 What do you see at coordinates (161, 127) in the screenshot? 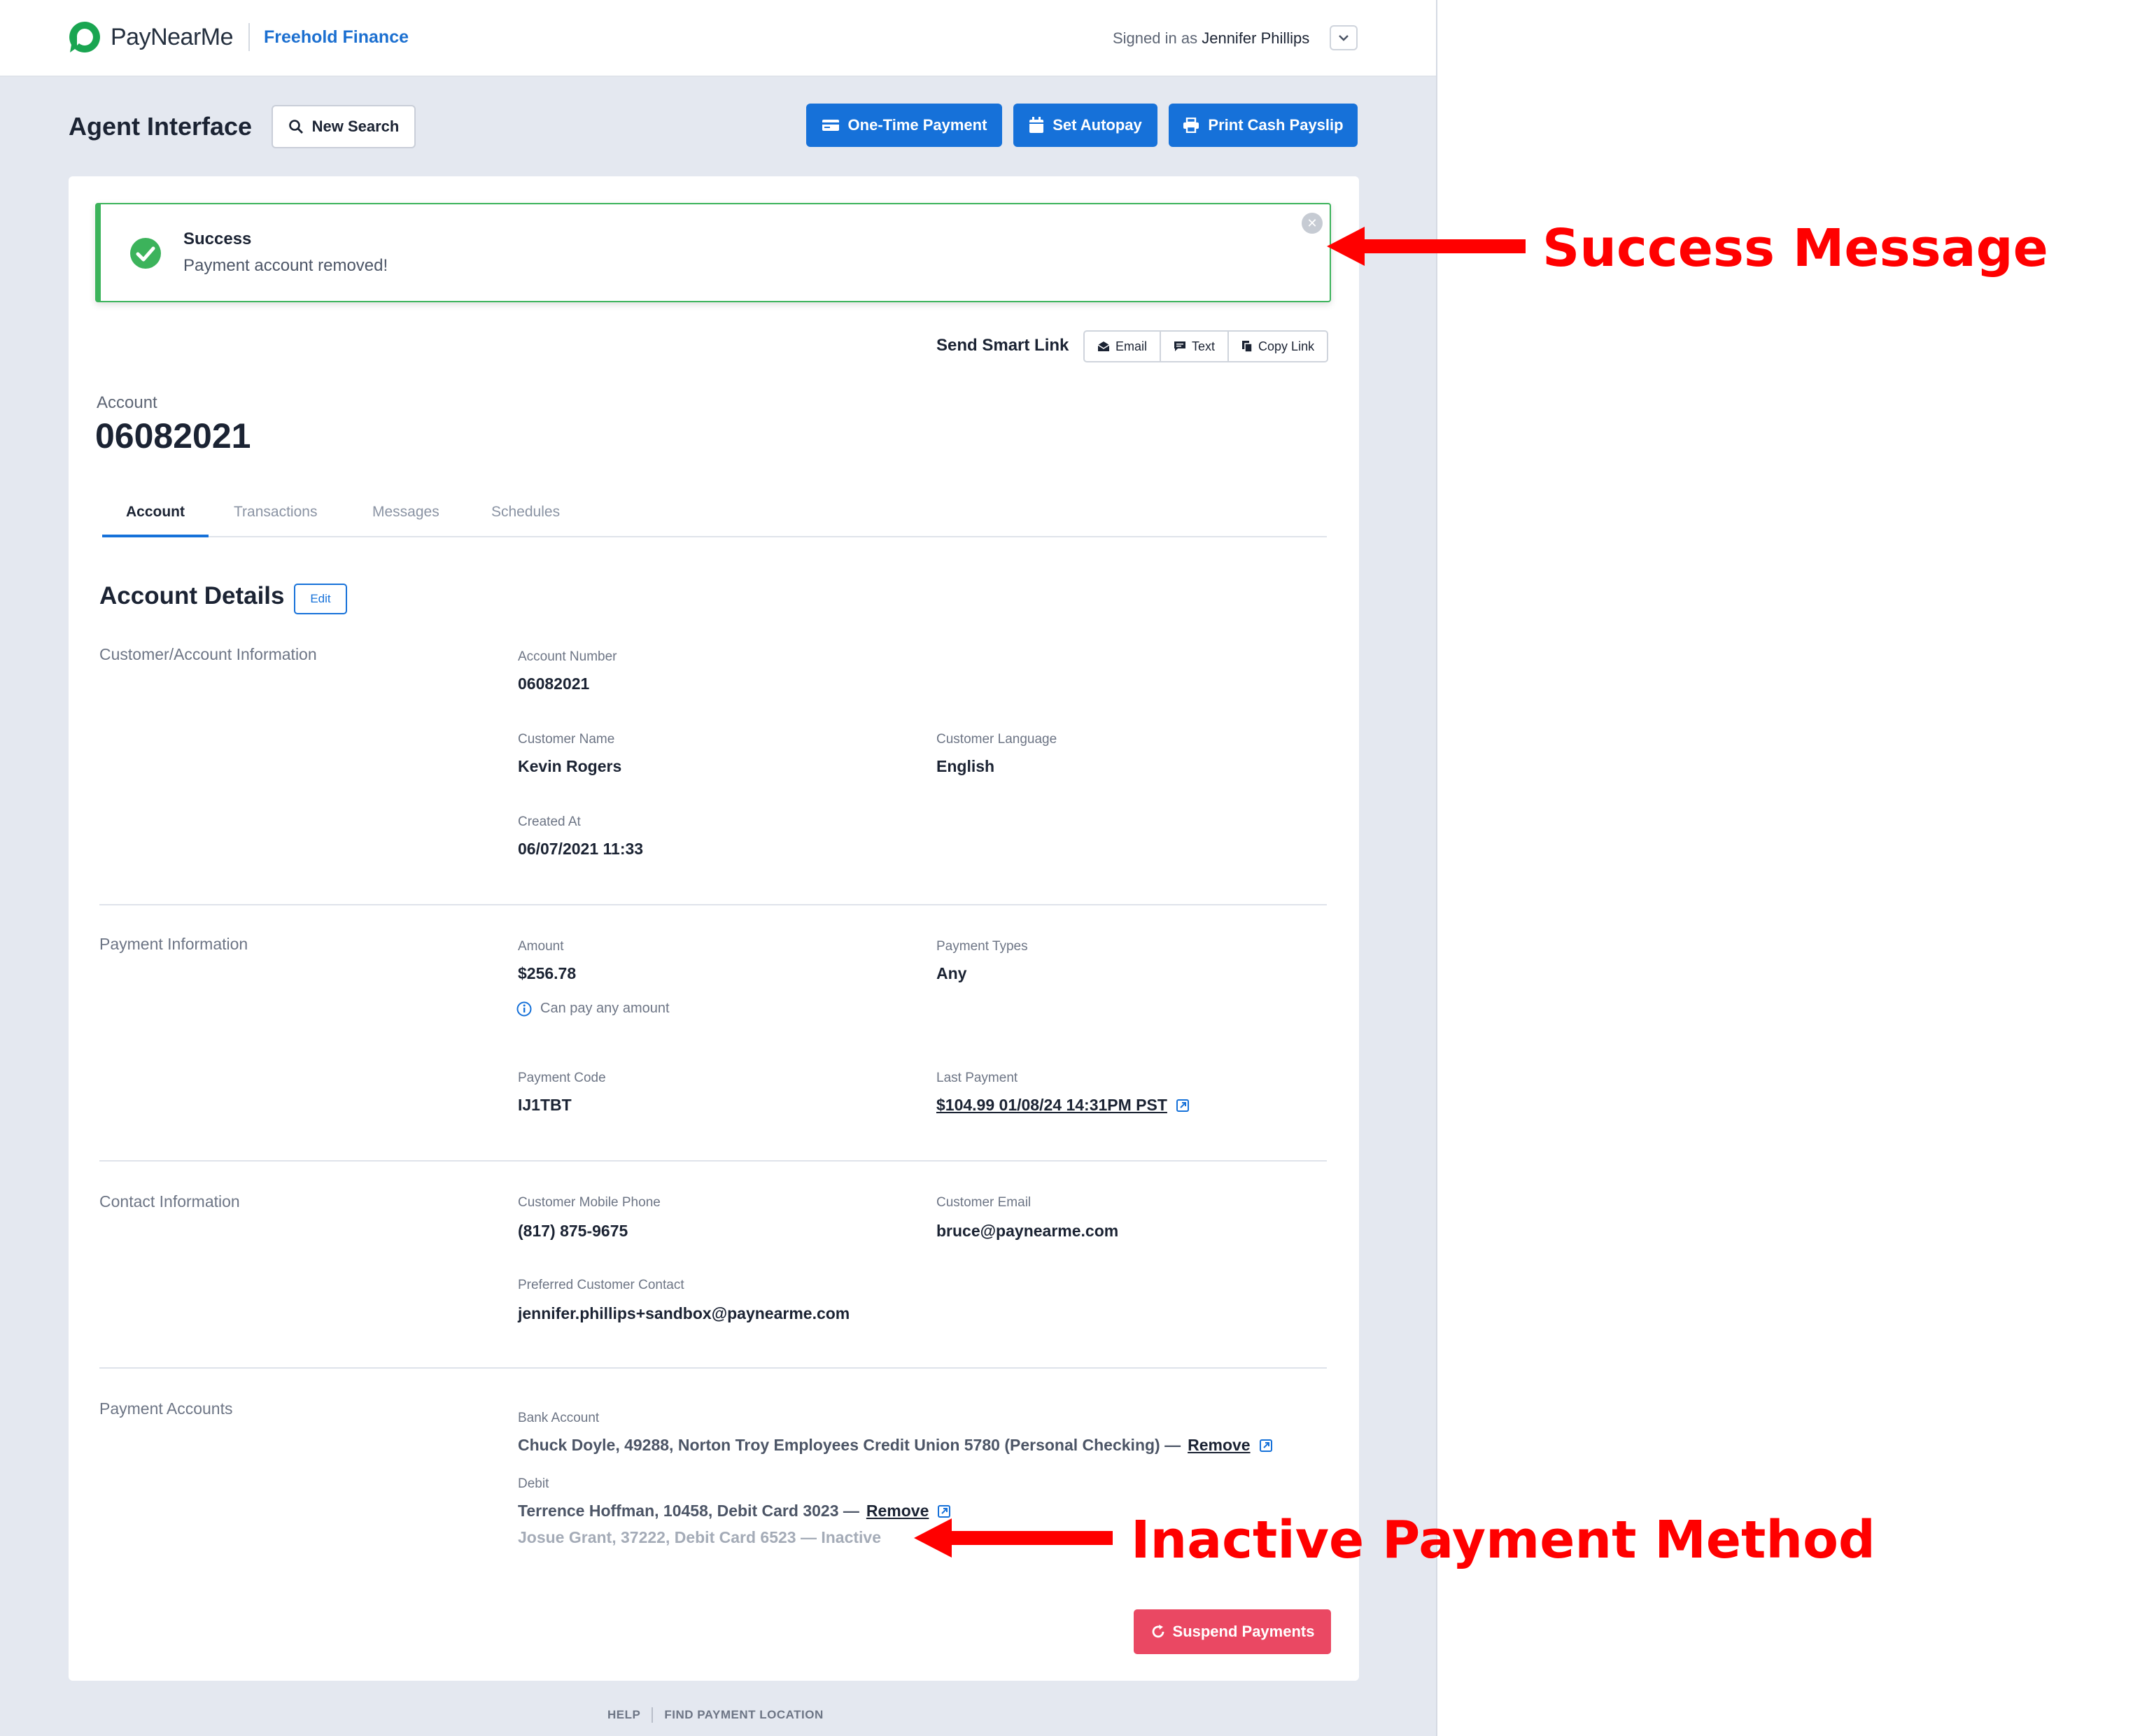
I see `page-title: Agent Interface` at bounding box center [161, 127].